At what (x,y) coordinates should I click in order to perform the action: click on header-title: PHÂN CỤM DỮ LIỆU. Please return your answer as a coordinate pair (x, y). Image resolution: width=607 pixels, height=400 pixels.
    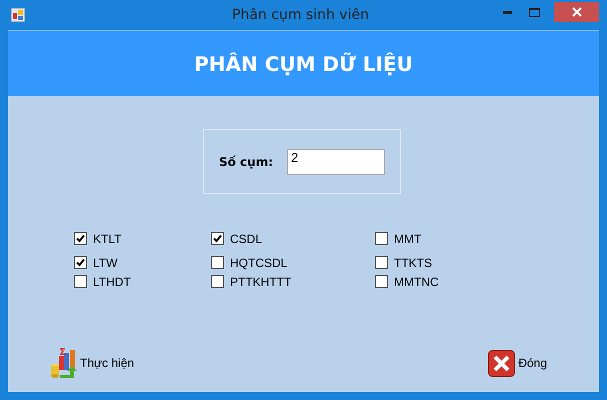
    Looking at the image, I should click on (303, 64).